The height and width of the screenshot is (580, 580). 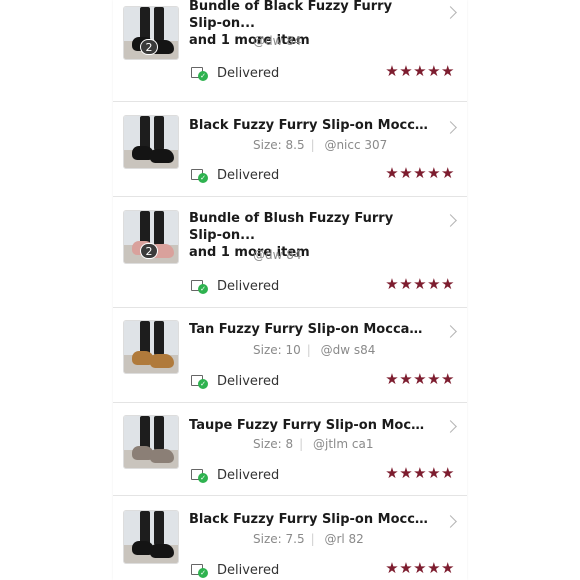 What do you see at coordinates (355, 145) in the screenshot?
I see `seller-handle: @nicc 307` at bounding box center [355, 145].